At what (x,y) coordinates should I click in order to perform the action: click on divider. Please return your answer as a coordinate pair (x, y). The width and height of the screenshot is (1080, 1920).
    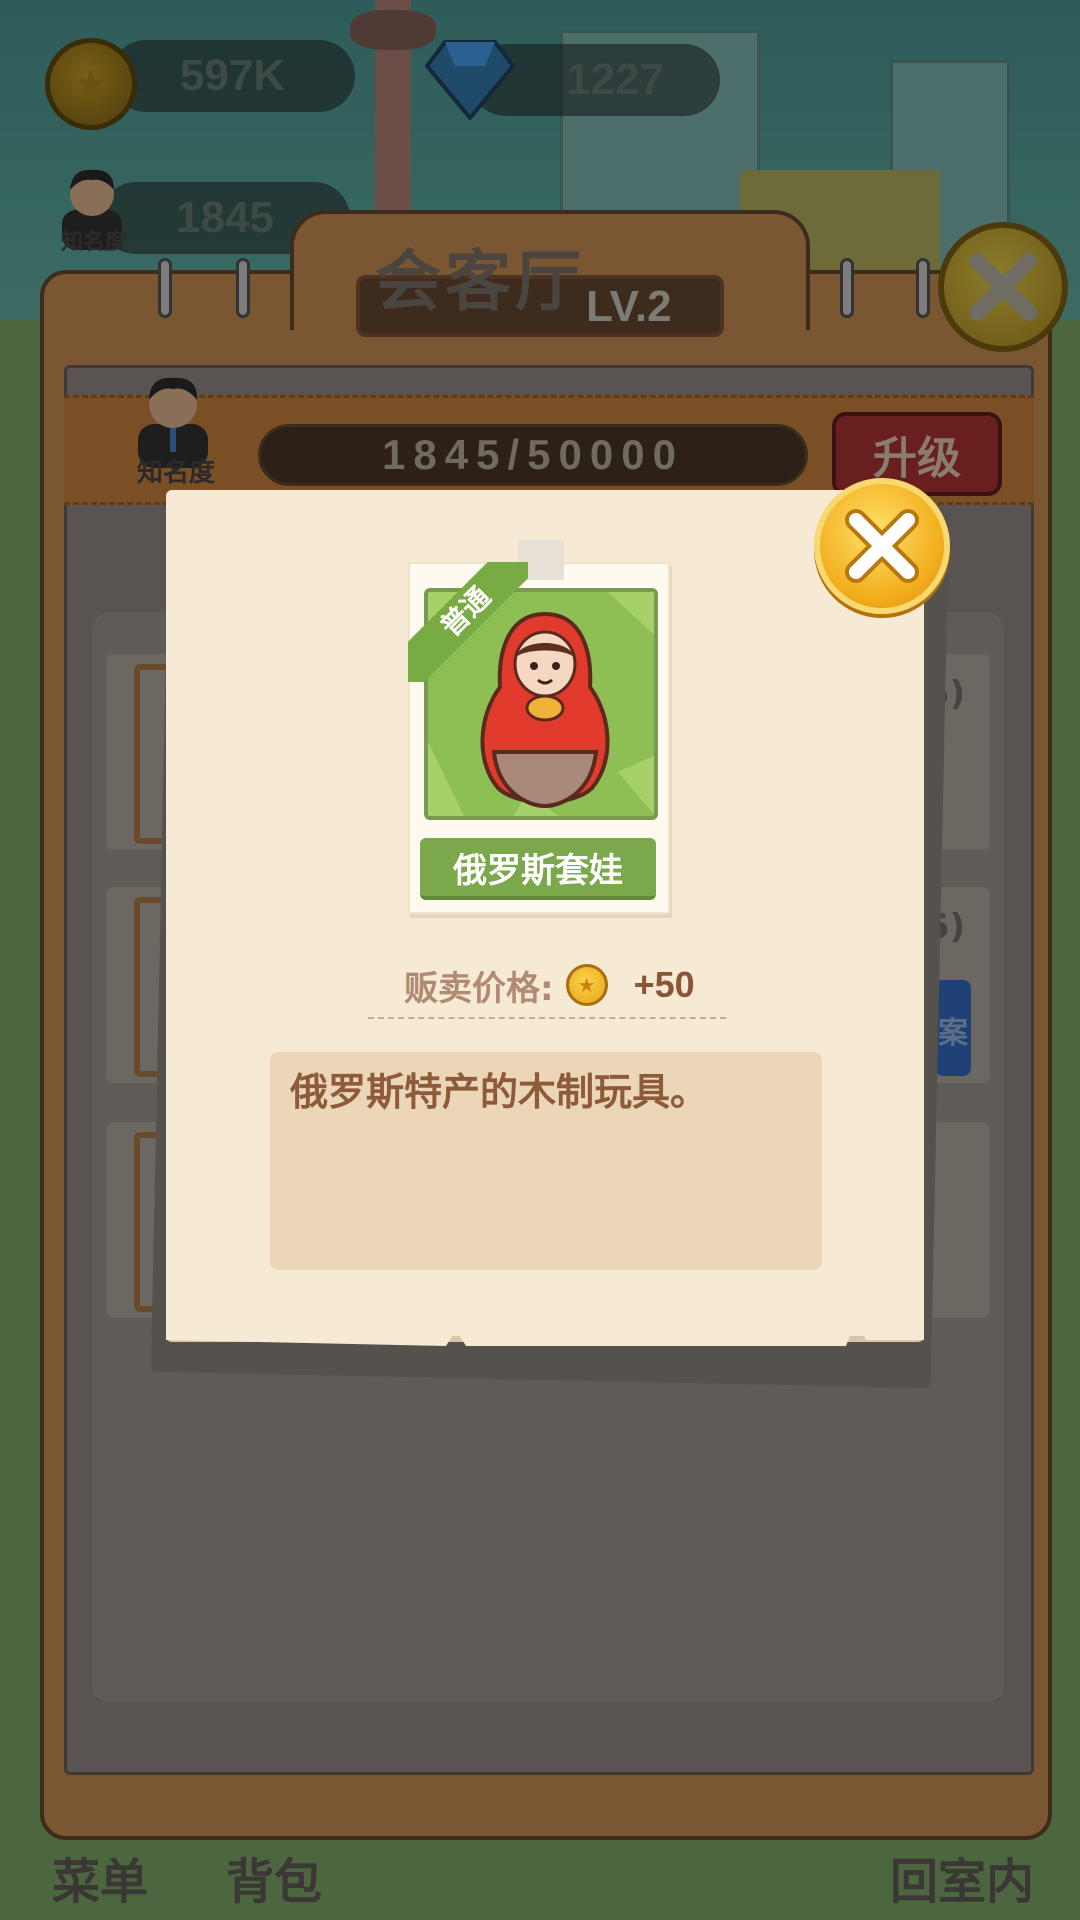
    Looking at the image, I should click on (547, 1018).